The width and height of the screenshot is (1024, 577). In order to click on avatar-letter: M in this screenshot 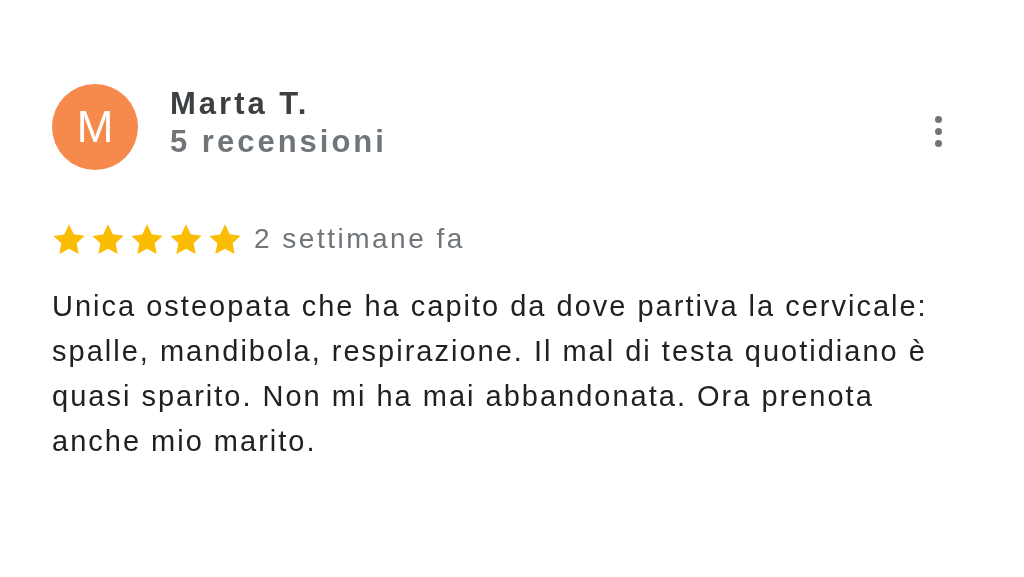, I will do `click(95, 127)`.